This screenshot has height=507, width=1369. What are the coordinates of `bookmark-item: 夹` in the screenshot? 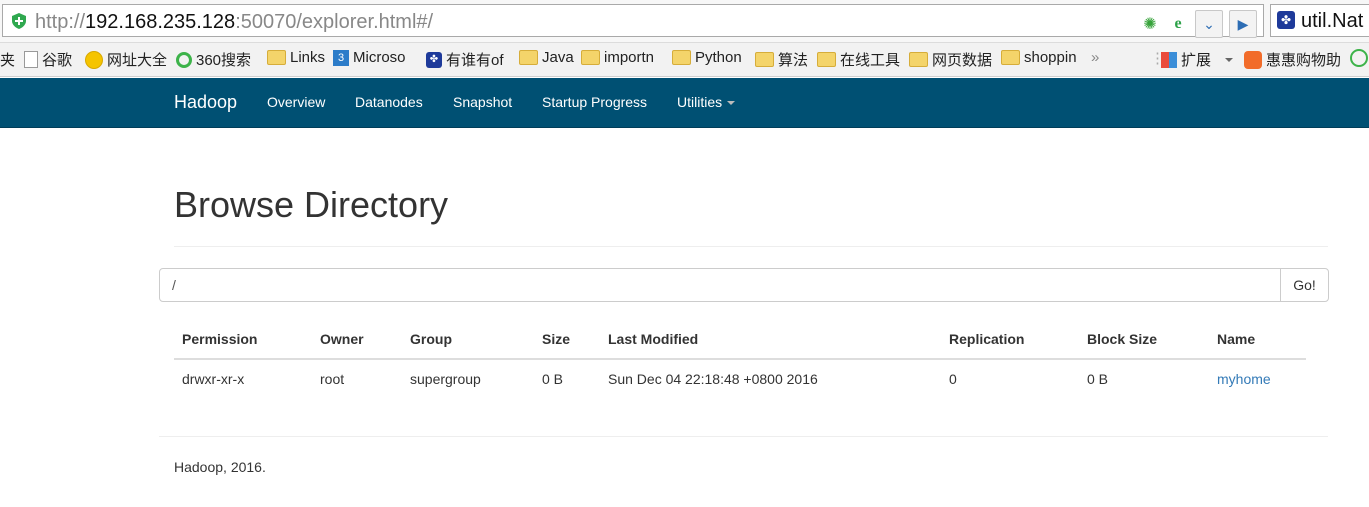 It's located at (7, 59).